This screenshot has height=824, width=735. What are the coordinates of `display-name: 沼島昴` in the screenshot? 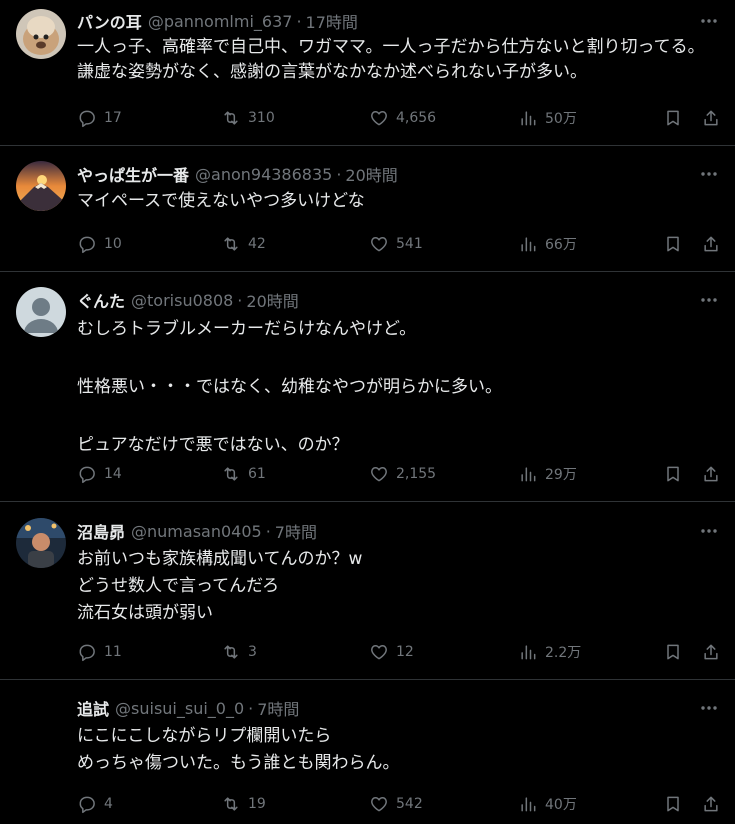 It's located at (101, 531).